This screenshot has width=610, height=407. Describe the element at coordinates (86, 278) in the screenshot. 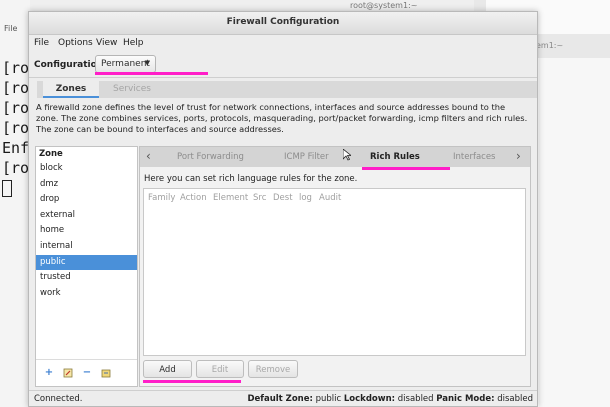

I see `zone-item-trusted: trusted` at that location.